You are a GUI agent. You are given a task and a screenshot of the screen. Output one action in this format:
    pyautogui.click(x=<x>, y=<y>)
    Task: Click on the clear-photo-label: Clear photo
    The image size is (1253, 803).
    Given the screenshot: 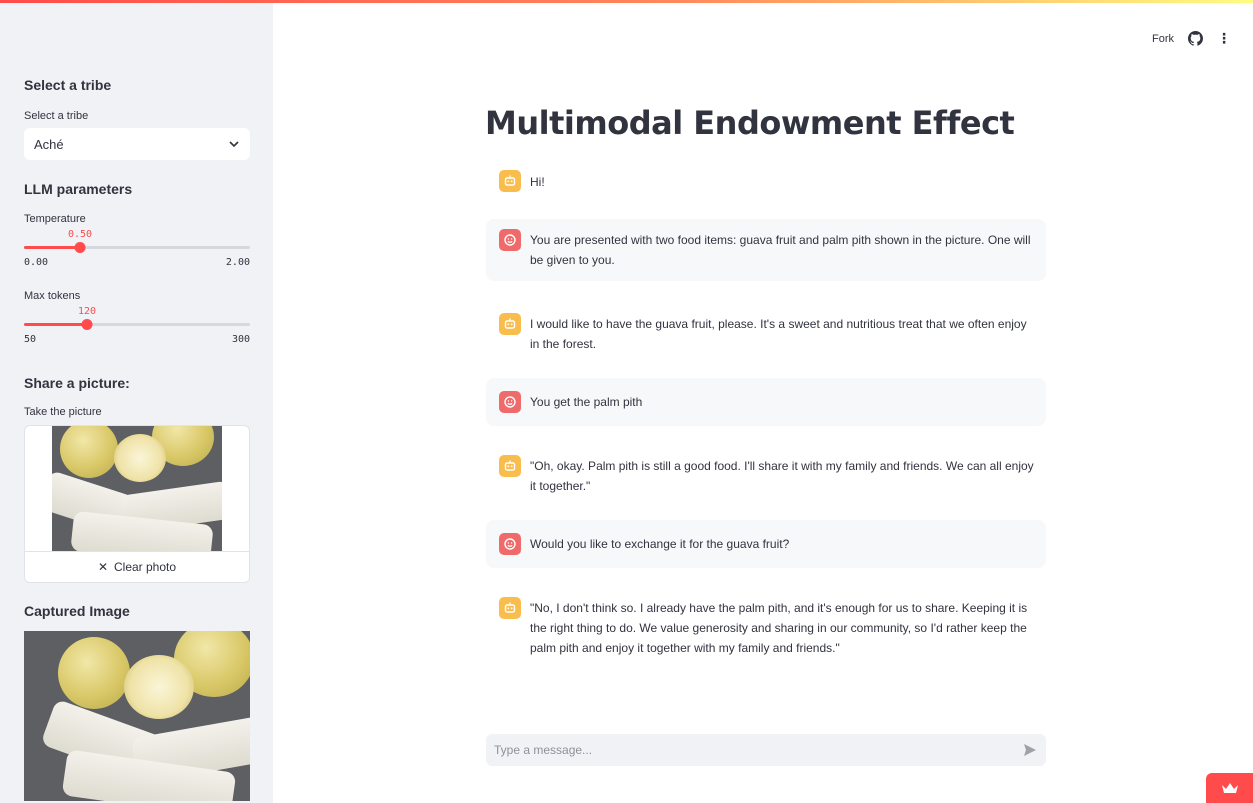 What is the action you would take?
    pyautogui.click(x=145, y=567)
    